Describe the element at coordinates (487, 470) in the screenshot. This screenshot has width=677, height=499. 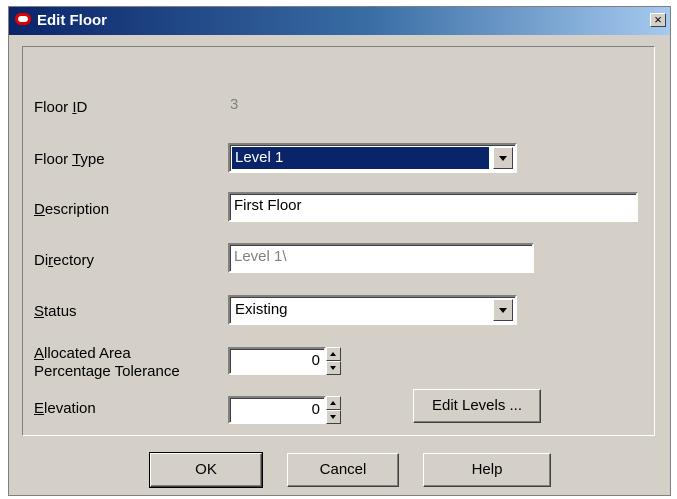
I see `help-button: Help` at that location.